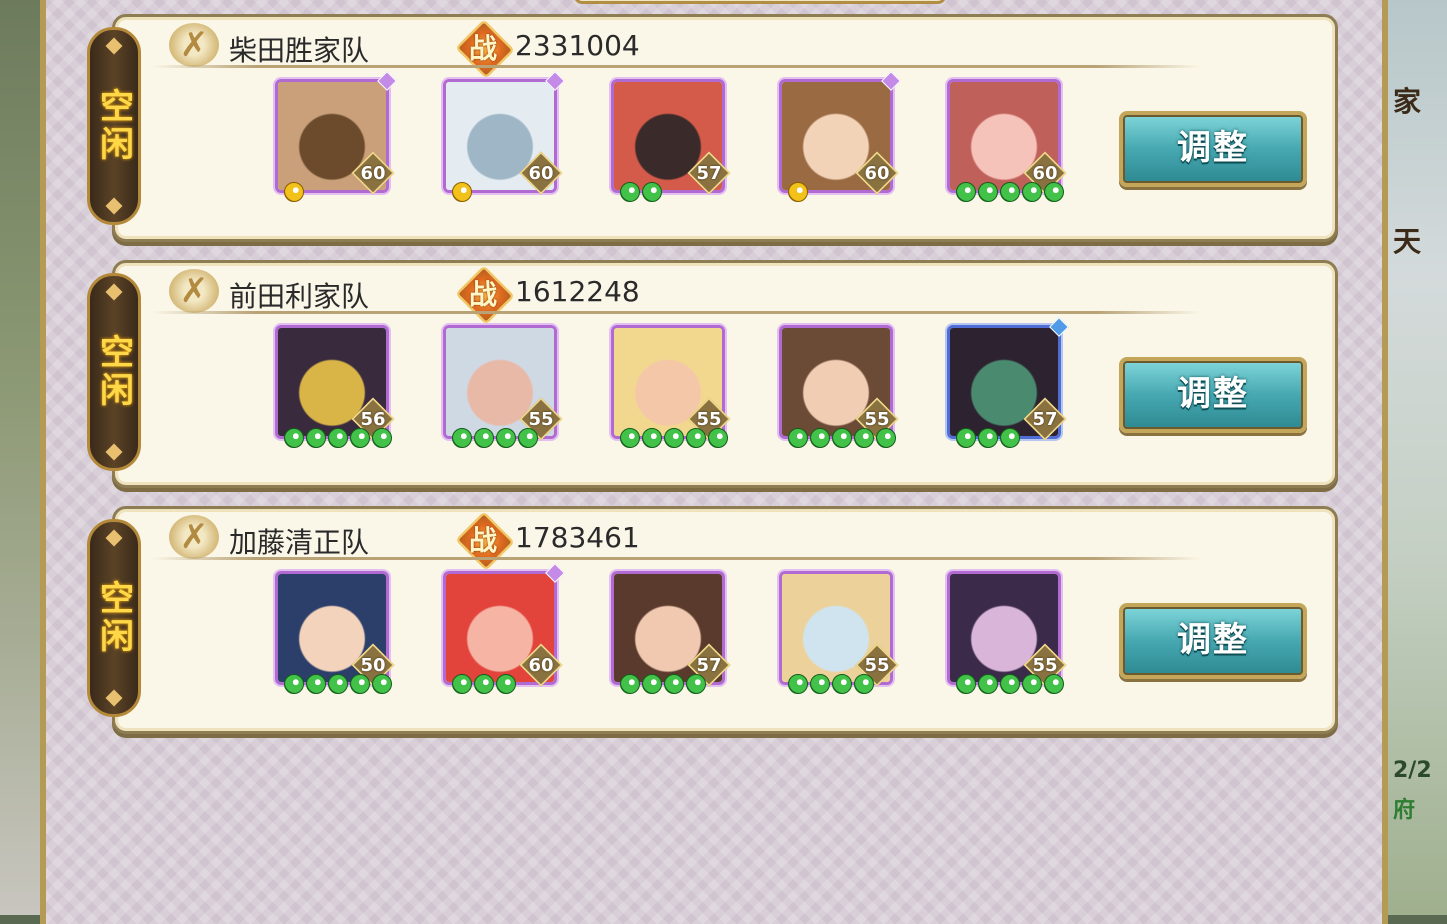  What do you see at coordinates (577, 537) in the screenshot?
I see `power-value: 1783461` at bounding box center [577, 537].